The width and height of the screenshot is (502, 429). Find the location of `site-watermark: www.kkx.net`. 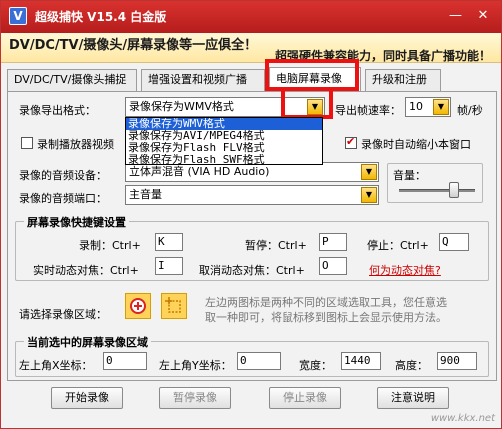

site-watermark: www.kkx.net is located at coordinates (462, 418).